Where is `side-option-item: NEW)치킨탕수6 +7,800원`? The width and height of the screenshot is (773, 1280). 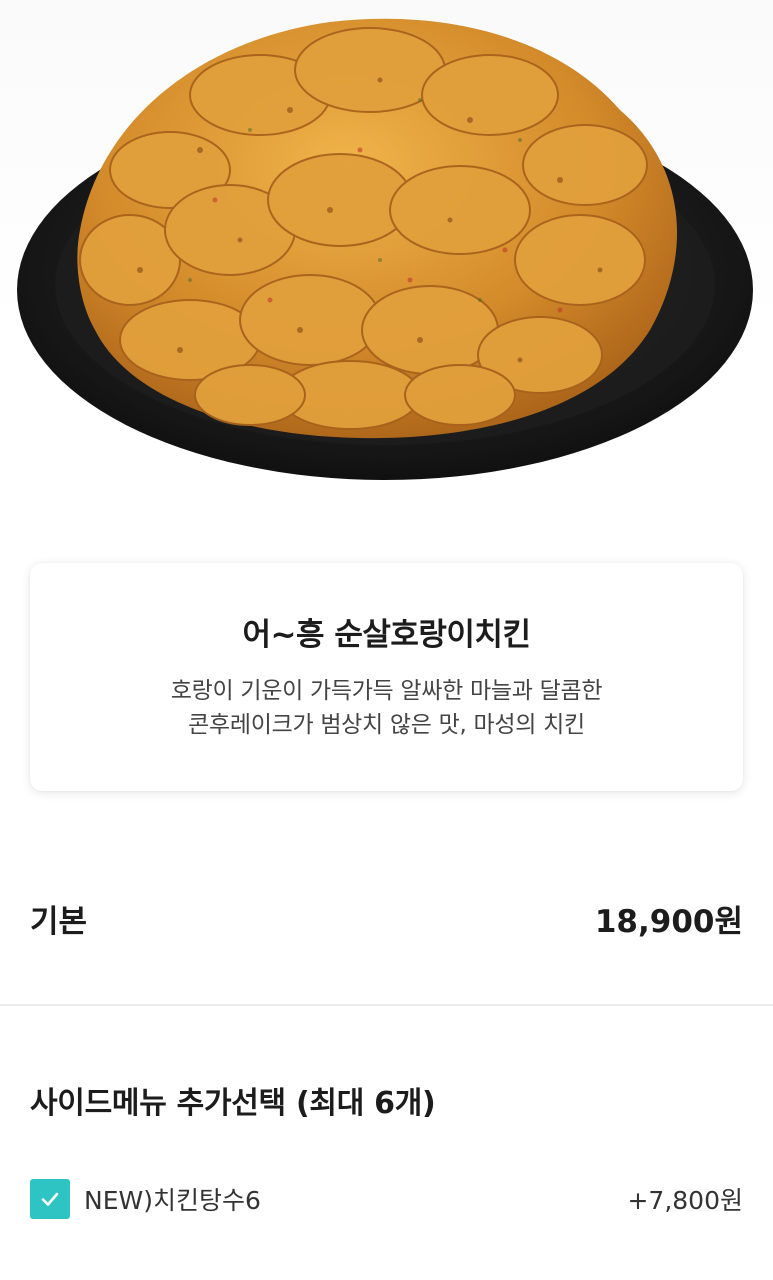 side-option-item: NEW)치킨탕수6 +7,800원 is located at coordinates (386, 1199).